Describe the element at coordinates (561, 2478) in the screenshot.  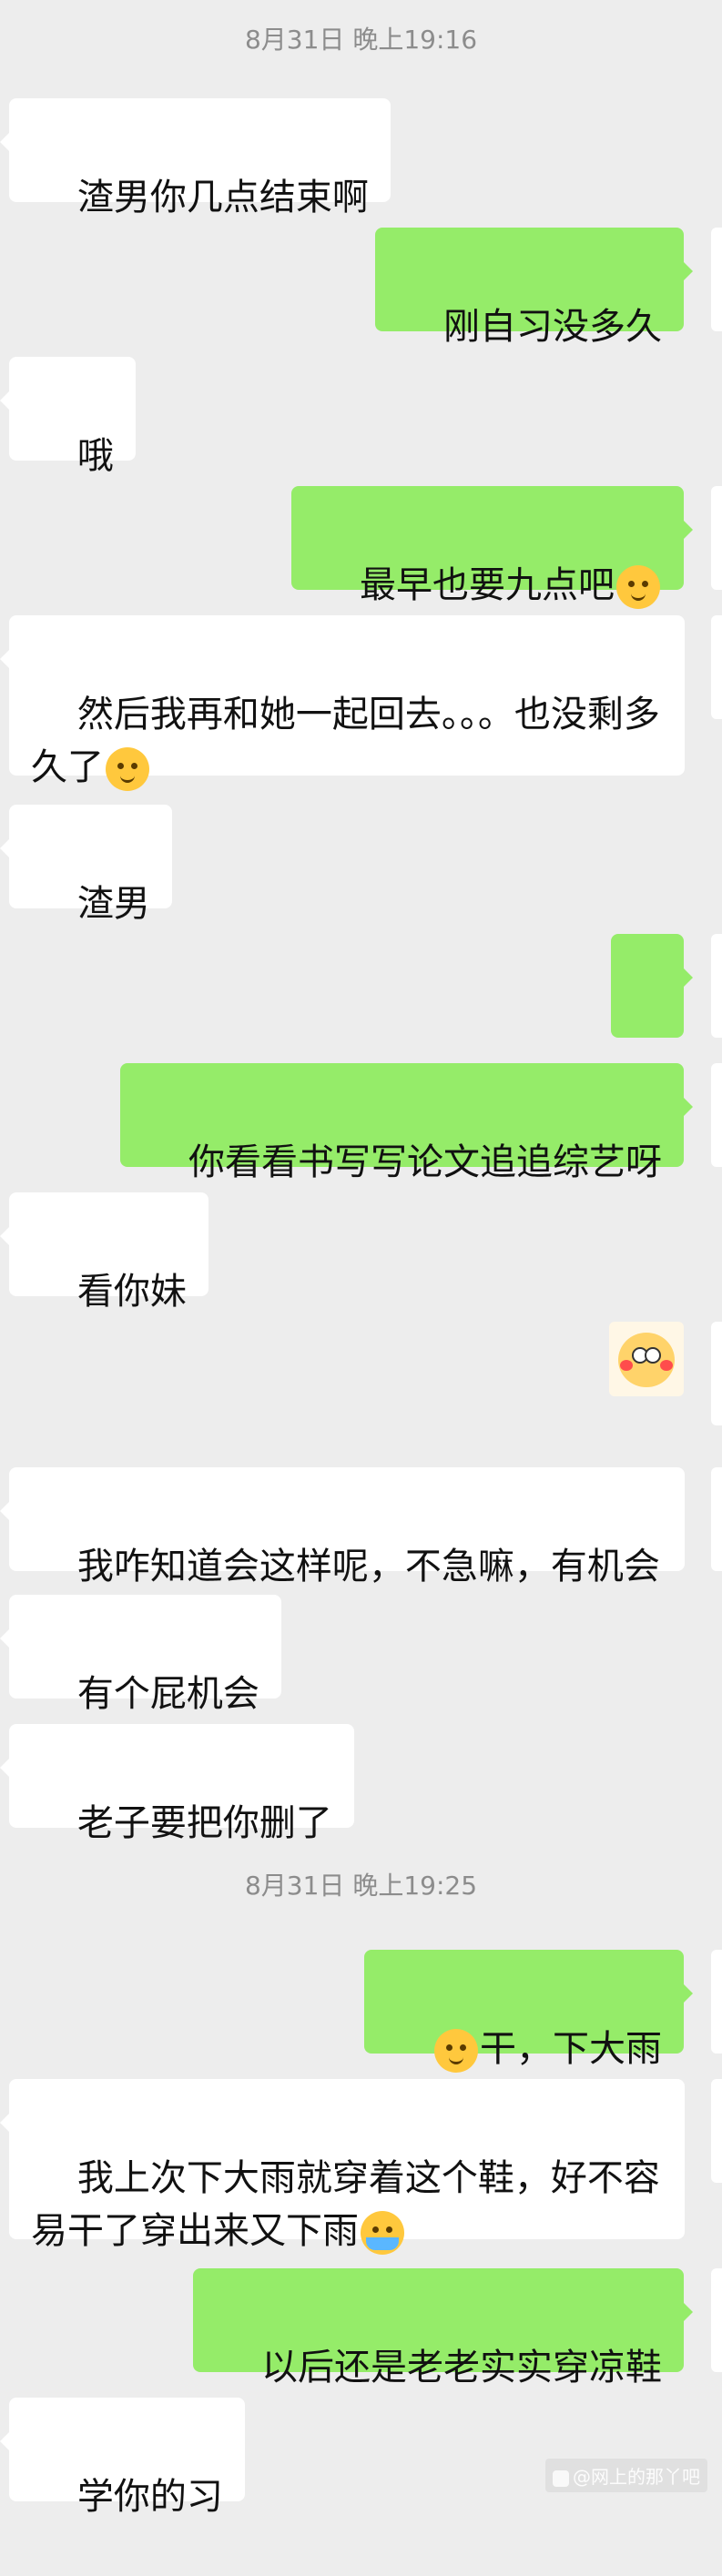
I see `watermark-icon` at that location.